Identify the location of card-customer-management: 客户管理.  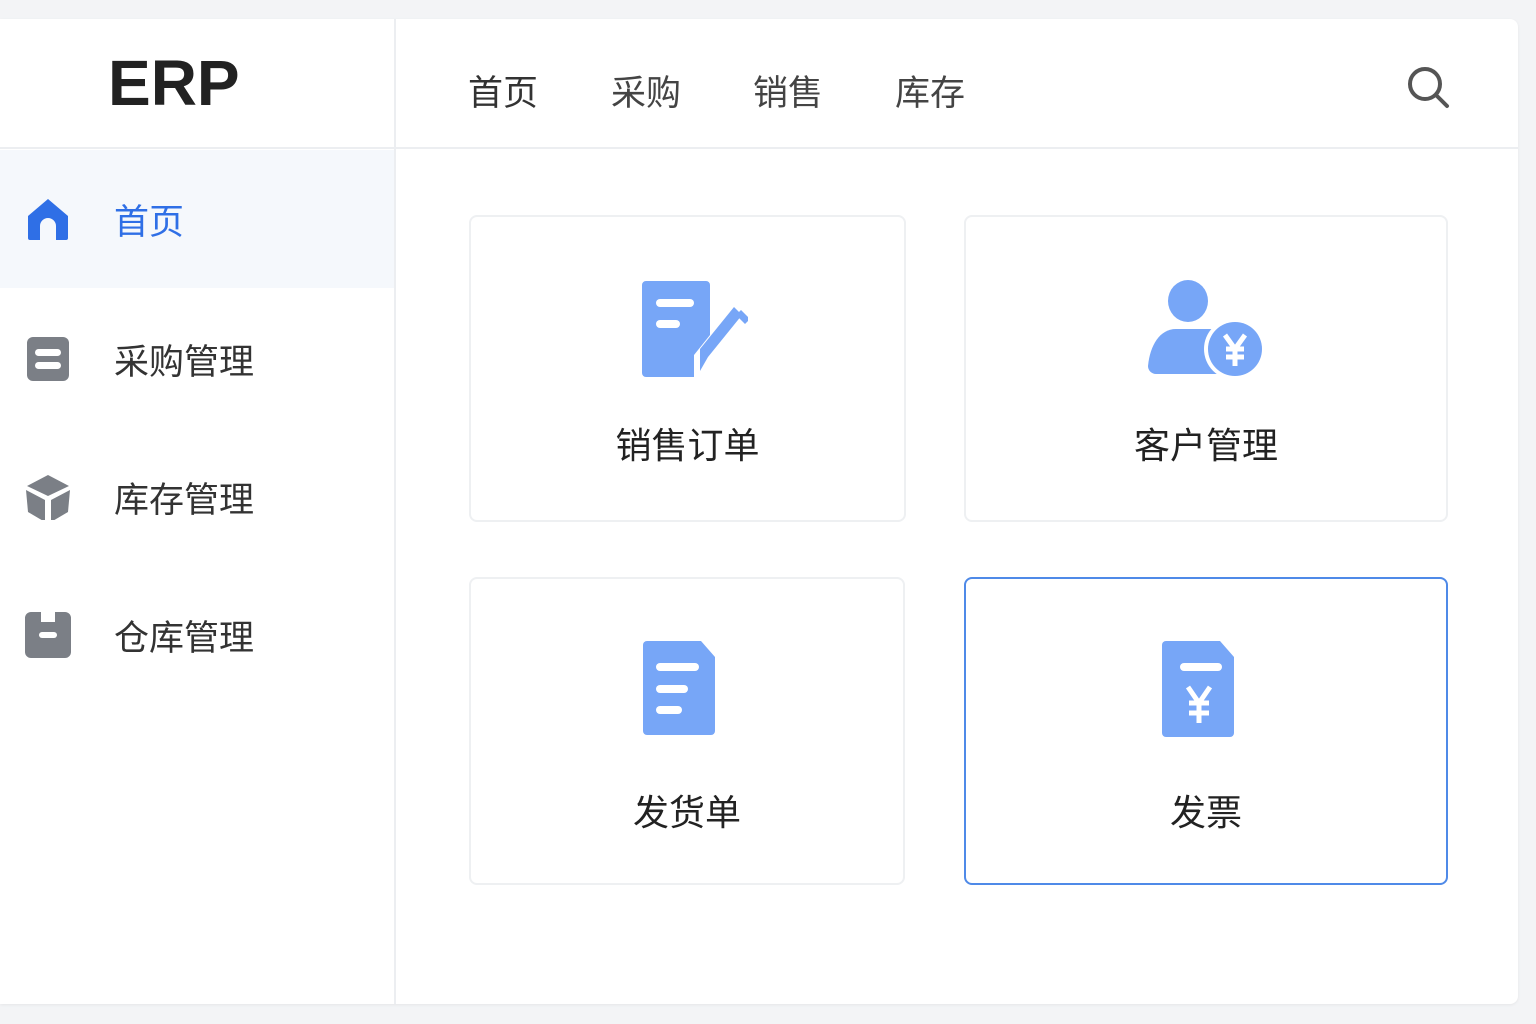
(1206, 368).